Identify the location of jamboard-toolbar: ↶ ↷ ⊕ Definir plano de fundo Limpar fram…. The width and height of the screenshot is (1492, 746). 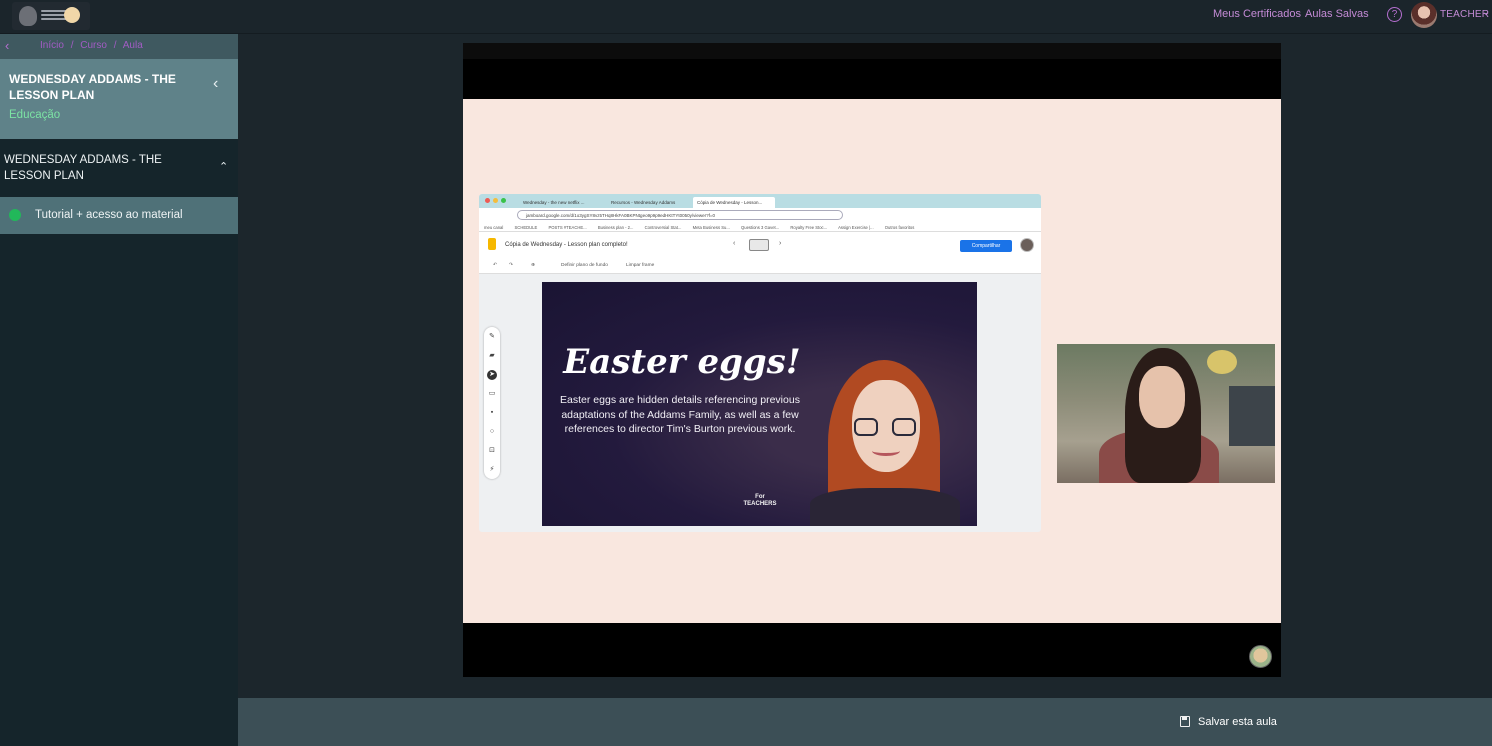
(760, 266).